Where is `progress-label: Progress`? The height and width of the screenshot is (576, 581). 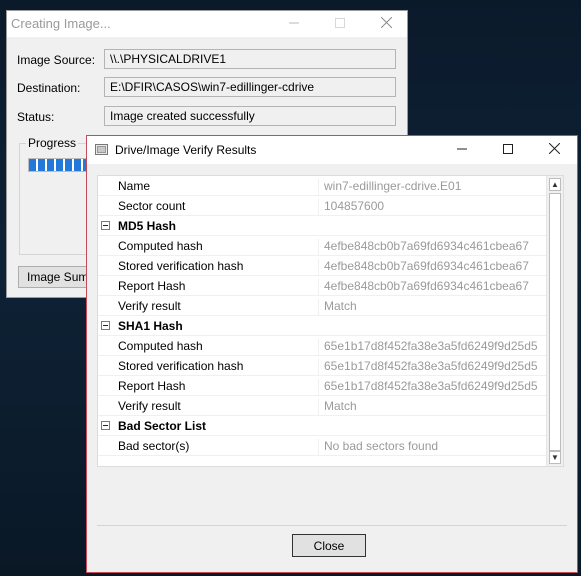
progress-label: Progress is located at coordinates (52, 143).